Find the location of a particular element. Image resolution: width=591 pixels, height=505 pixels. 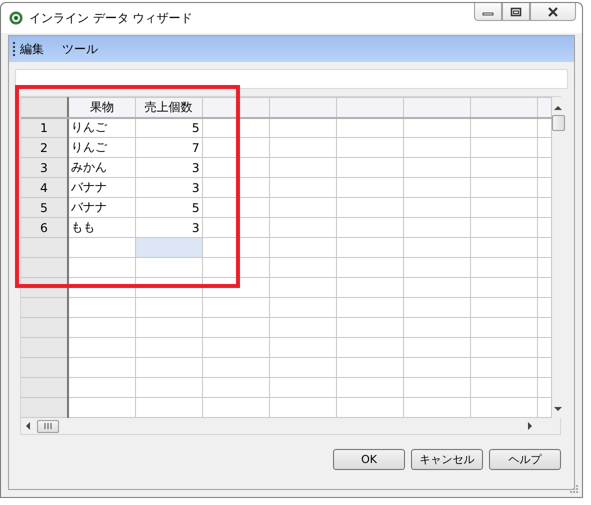

table-cell: もも is located at coordinates (101, 228).